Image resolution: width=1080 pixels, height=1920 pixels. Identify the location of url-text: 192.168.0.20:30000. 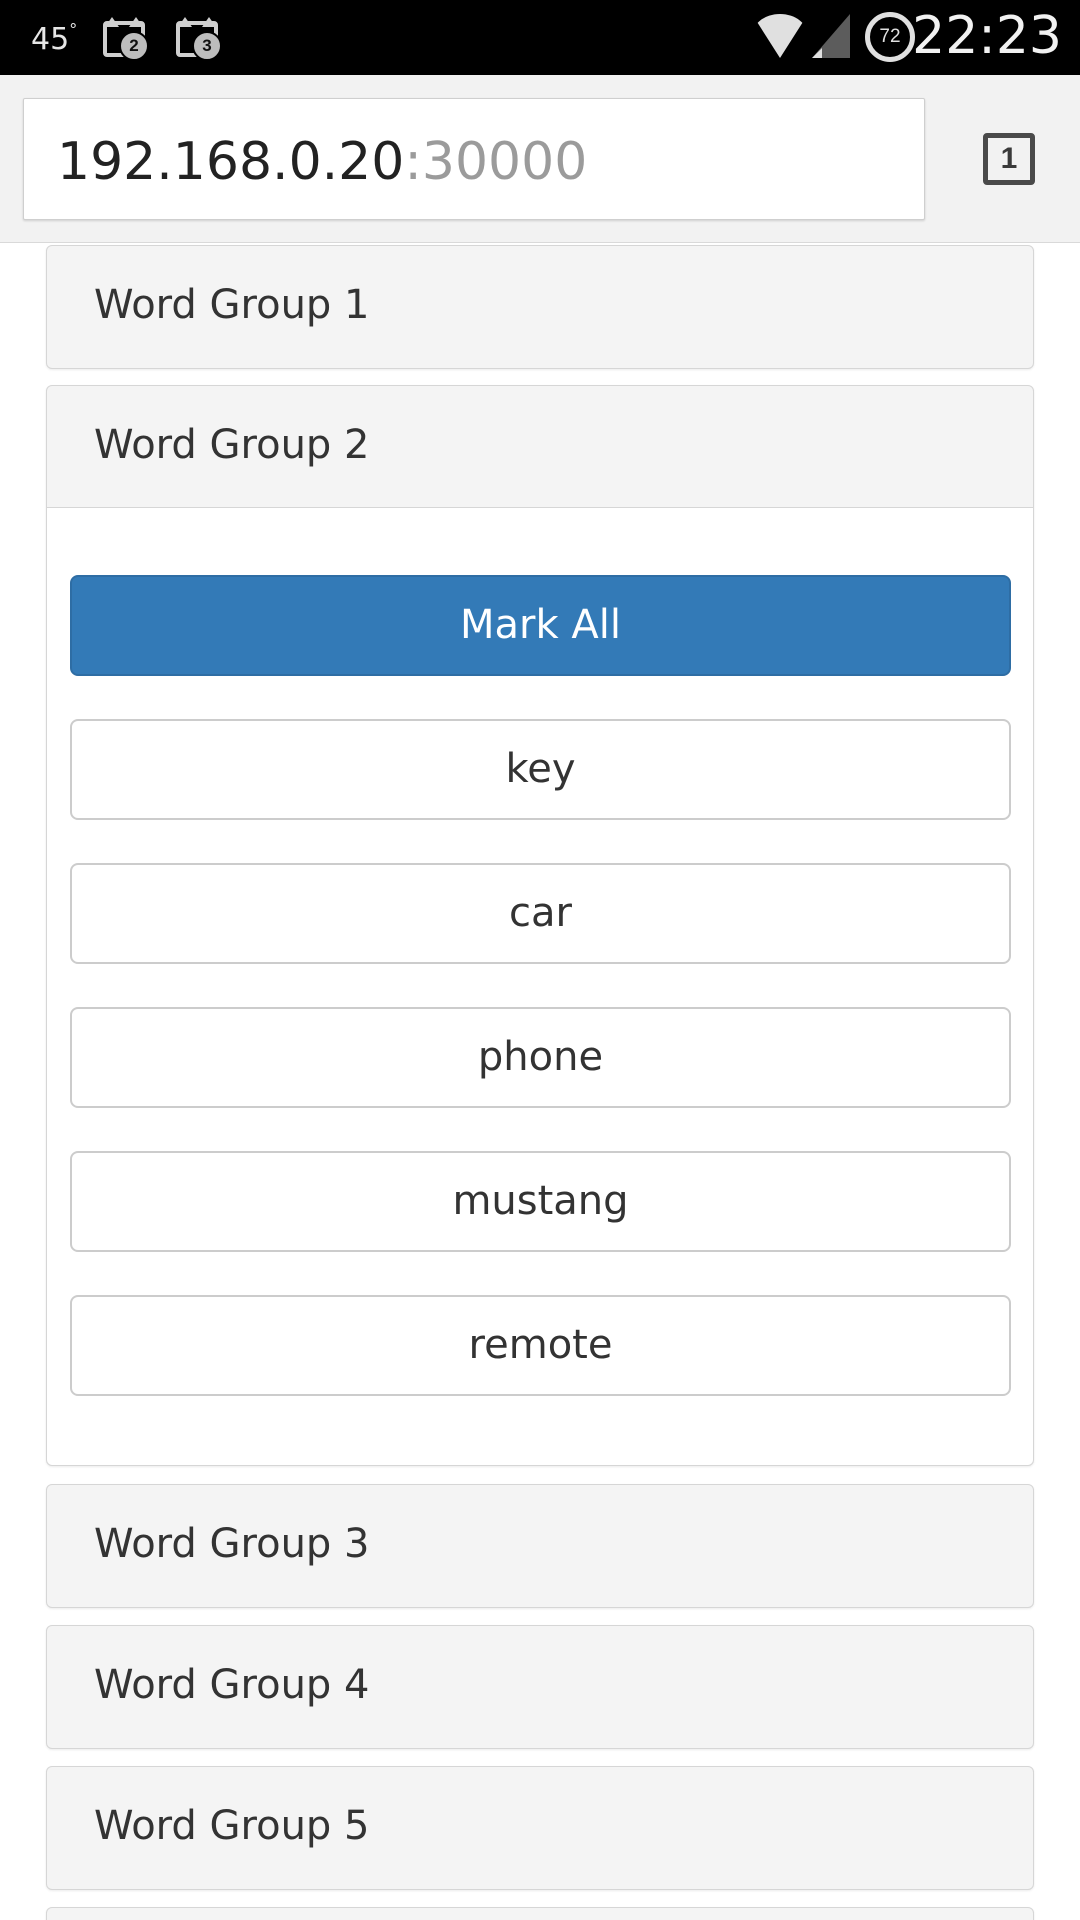
(322, 162).